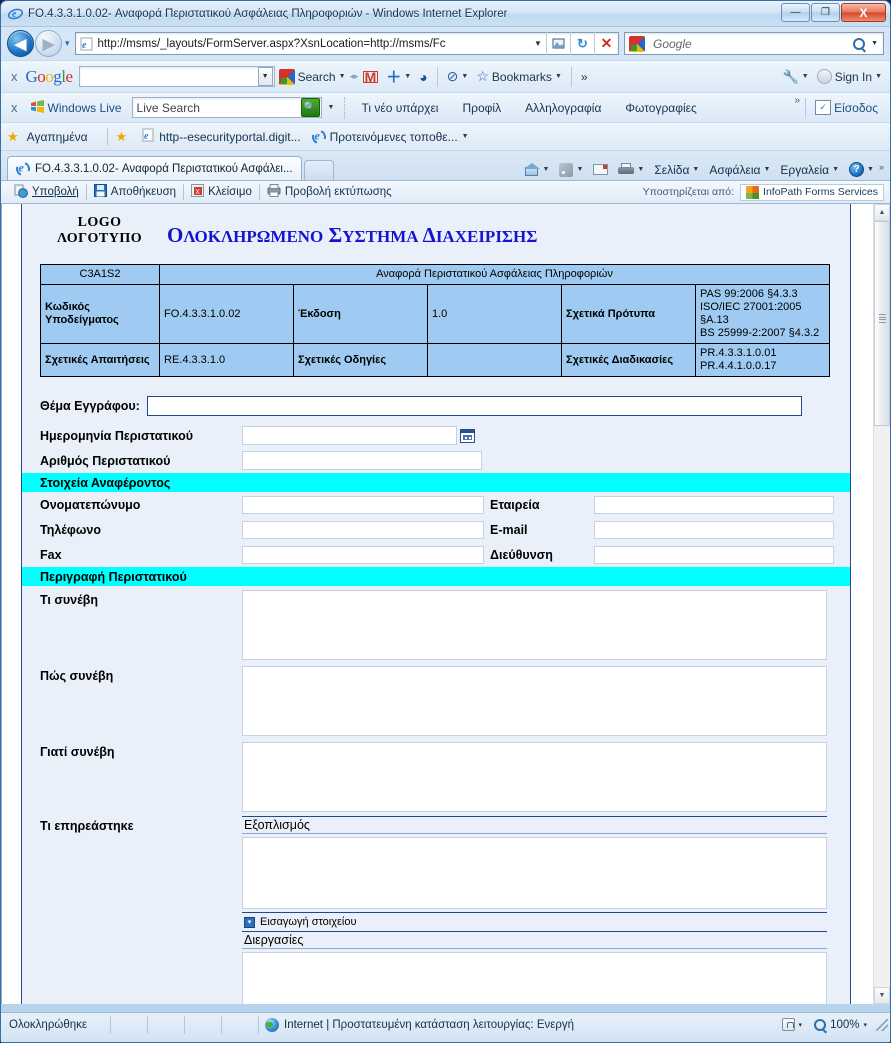  What do you see at coordinates (362, 460) in the screenshot?
I see `incident-number-input` at bounding box center [362, 460].